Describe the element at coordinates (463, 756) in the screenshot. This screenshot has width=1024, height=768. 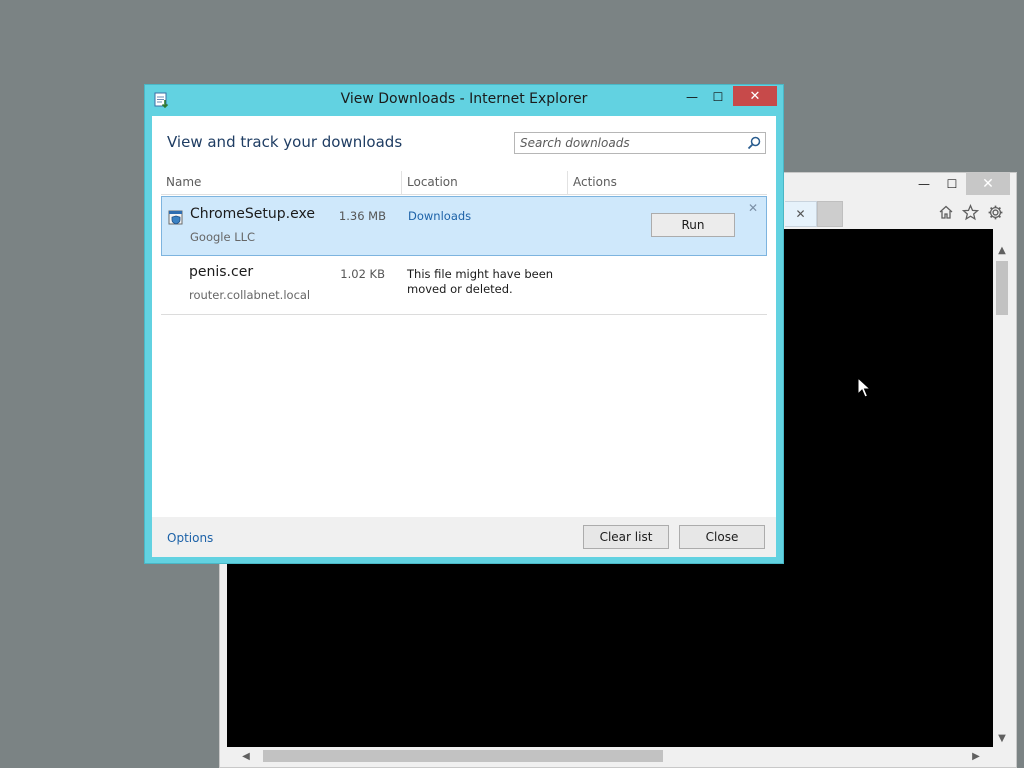
I see `horizontal-scroll-thumb` at that location.